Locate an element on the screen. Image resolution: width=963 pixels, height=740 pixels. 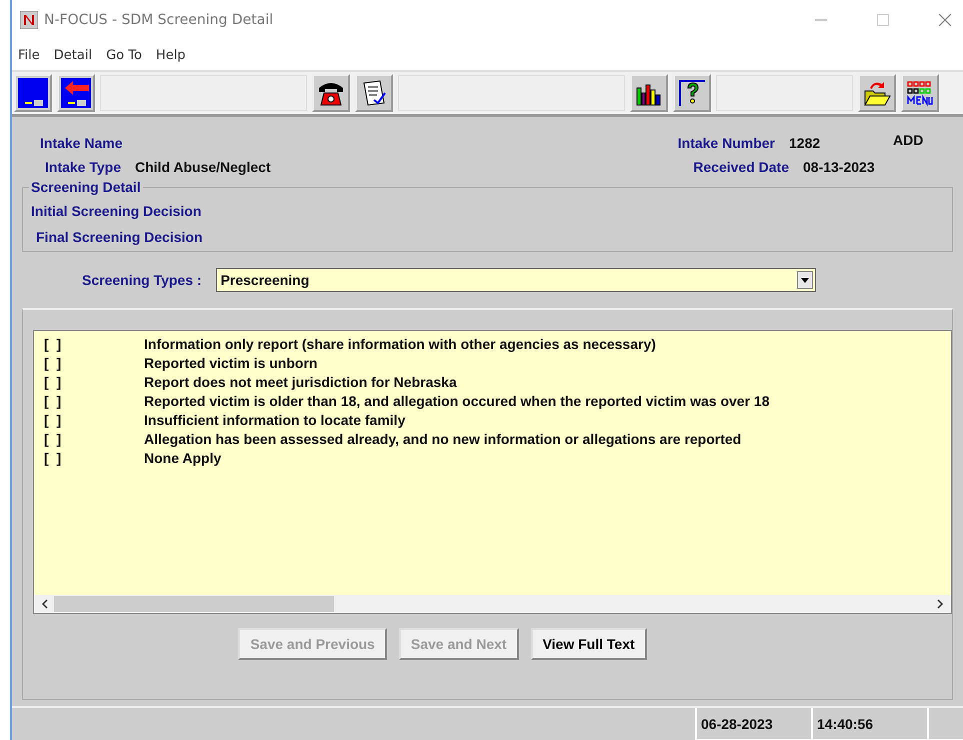
help-button is located at coordinates (692, 93).